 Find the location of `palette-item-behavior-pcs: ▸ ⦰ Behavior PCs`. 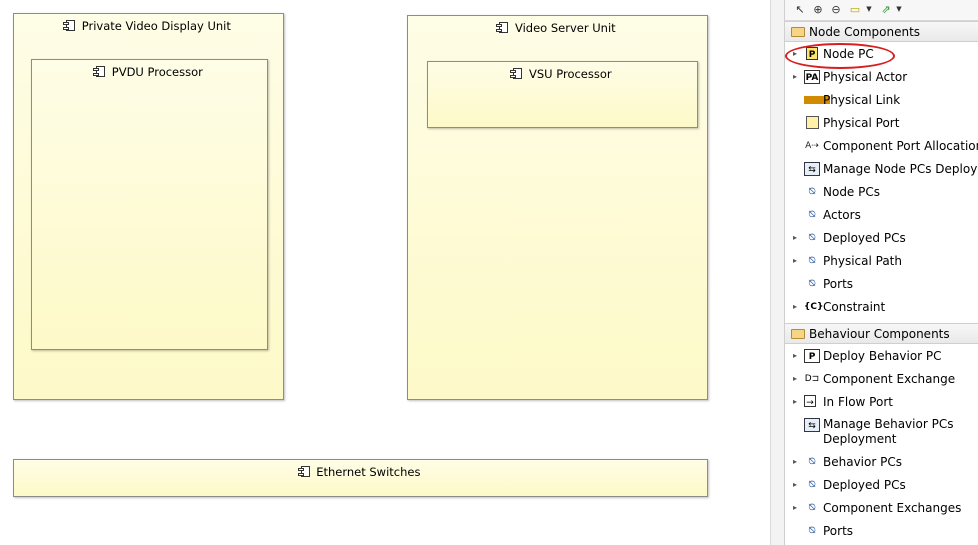

palette-item-behavior-pcs: ▸ ⦰ Behavior PCs is located at coordinates (881, 462).